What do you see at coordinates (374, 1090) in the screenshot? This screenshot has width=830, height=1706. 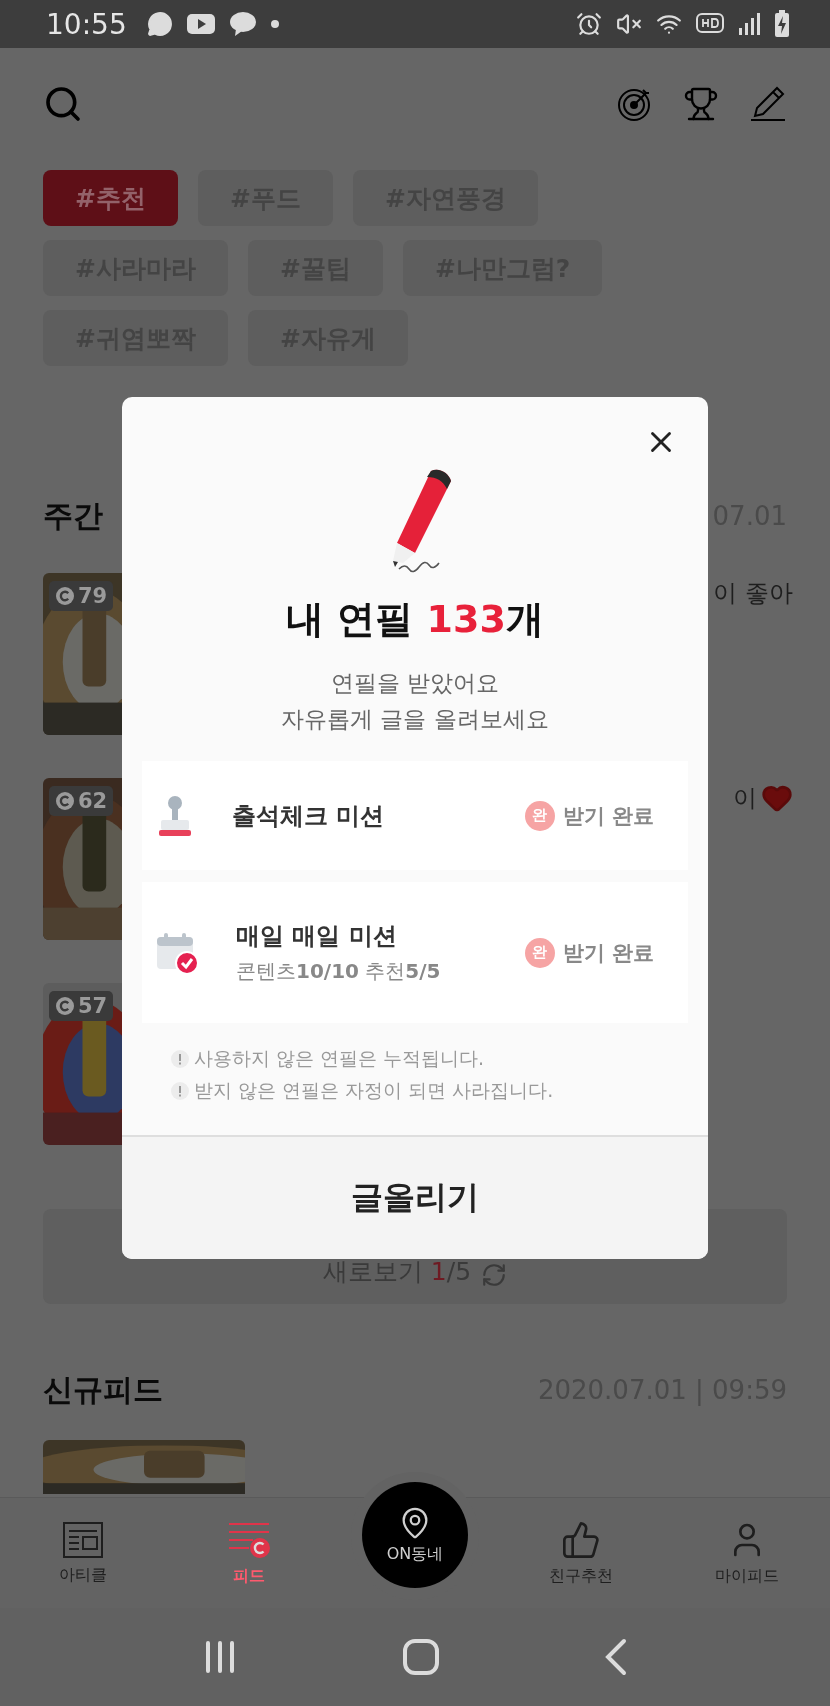 I see `notice-text: 받지 않은 연필은 자정이 되면 사라집니다.` at bounding box center [374, 1090].